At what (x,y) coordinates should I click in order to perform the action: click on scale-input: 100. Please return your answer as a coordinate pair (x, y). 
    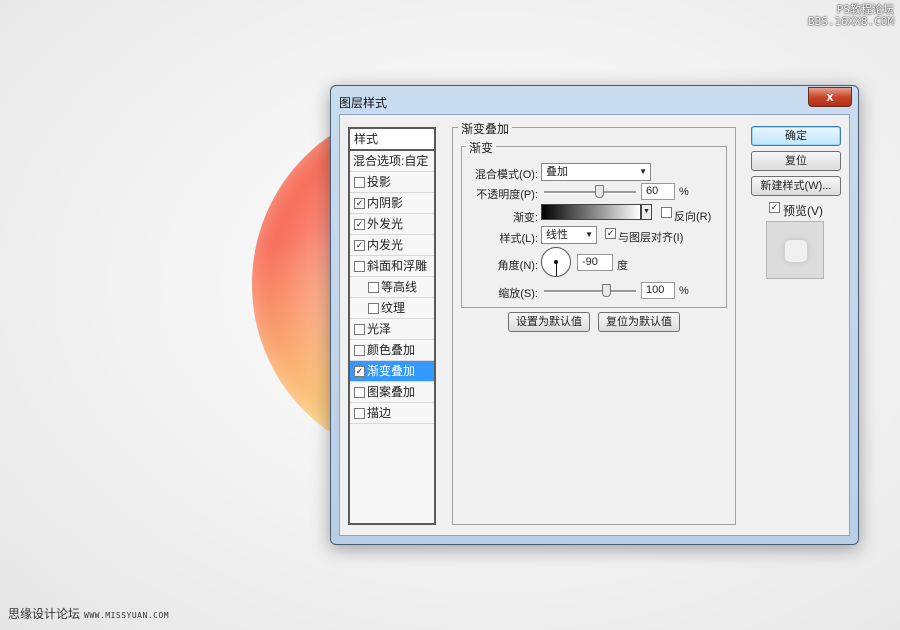
    Looking at the image, I should click on (658, 290).